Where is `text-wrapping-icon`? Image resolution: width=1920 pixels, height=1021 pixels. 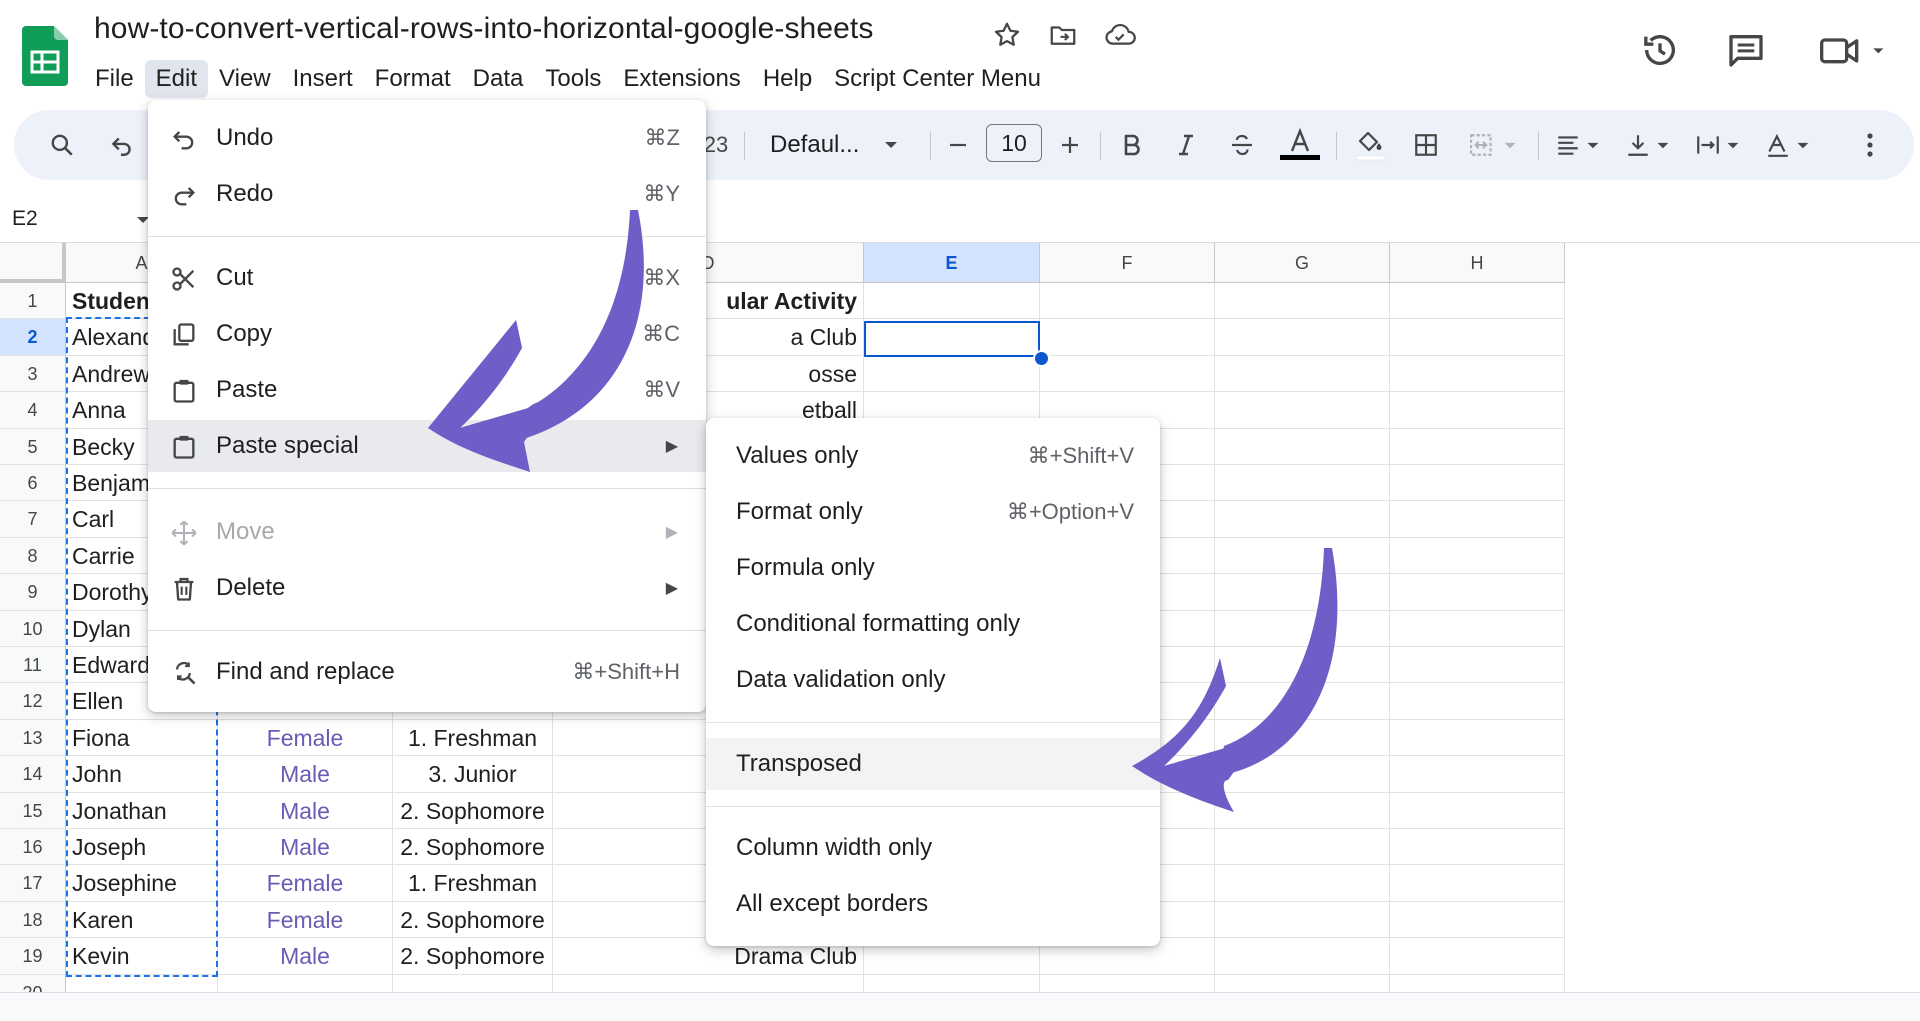 text-wrapping-icon is located at coordinates (1721, 145).